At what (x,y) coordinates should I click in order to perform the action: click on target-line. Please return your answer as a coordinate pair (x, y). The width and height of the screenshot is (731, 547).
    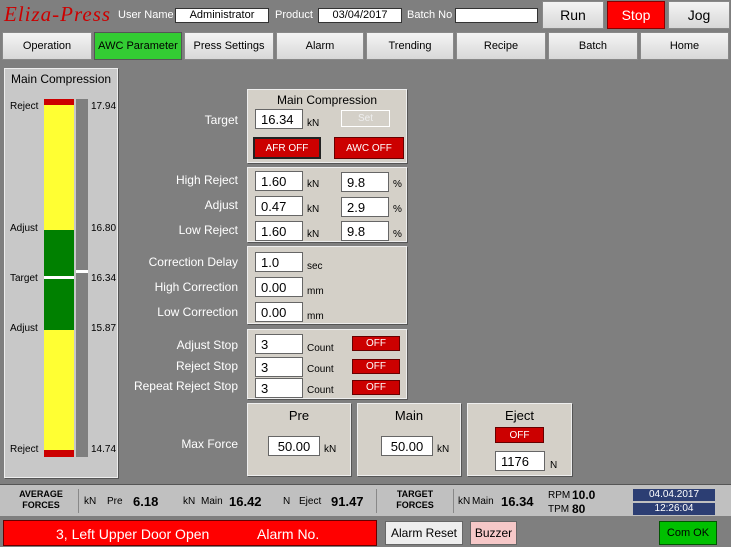
    Looking at the image, I should click on (59, 277).